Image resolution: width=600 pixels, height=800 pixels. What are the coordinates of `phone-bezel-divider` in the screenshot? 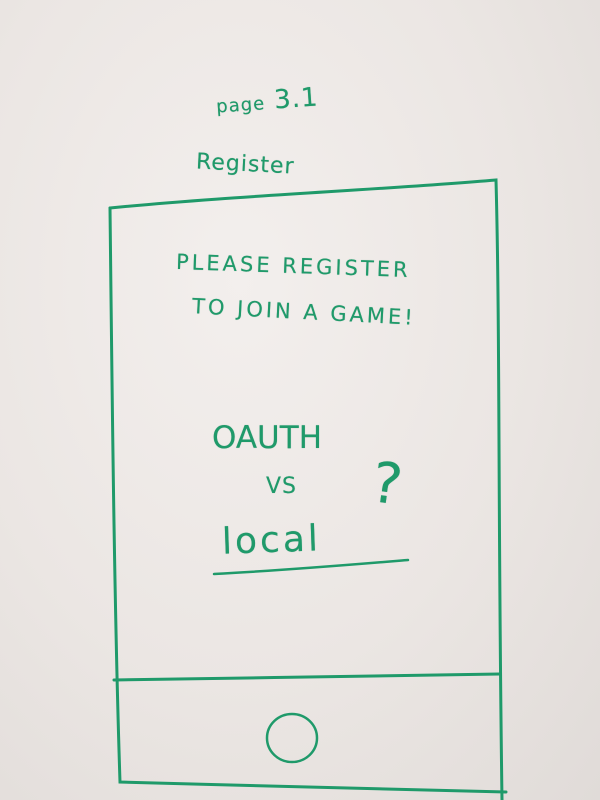 It's located at (307, 677).